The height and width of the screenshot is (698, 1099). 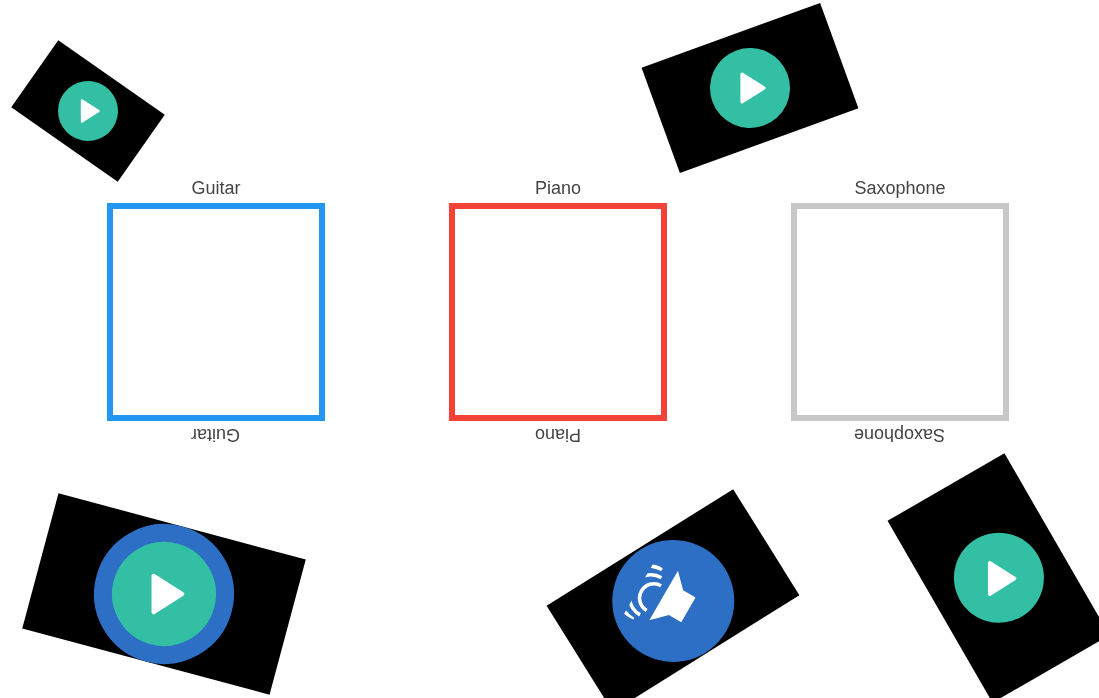 What do you see at coordinates (216, 435) in the screenshot?
I see `mirrored-label: Guitar` at bounding box center [216, 435].